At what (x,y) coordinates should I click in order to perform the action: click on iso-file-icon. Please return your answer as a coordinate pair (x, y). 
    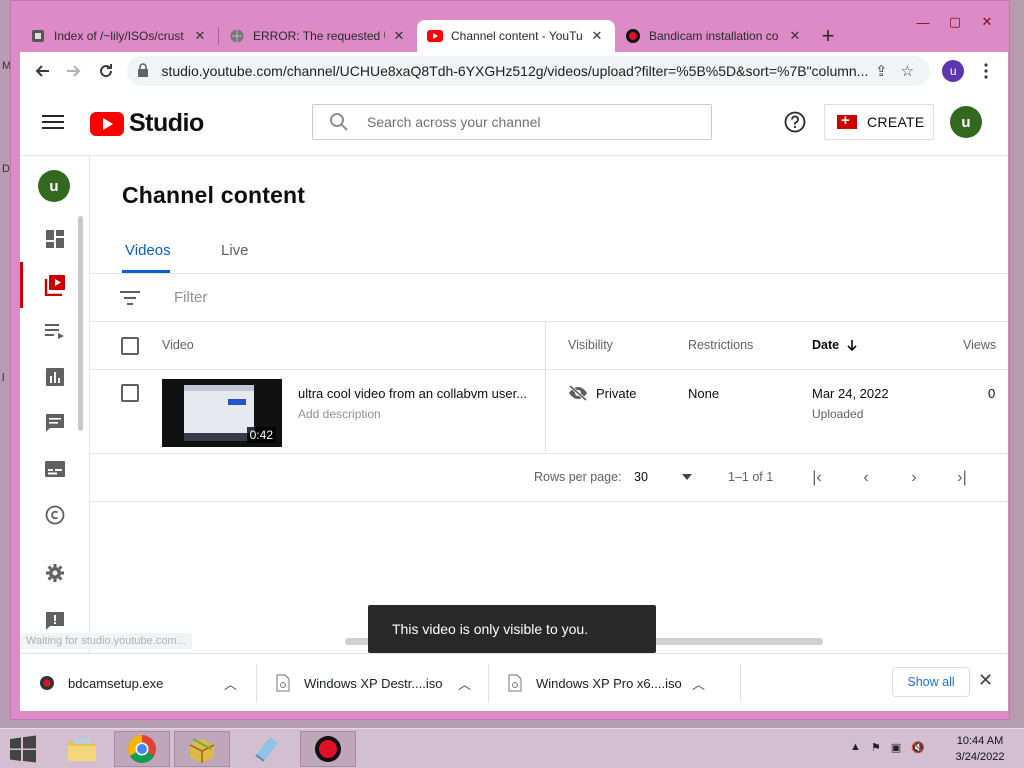
    Looking at the image, I should click on (515, 683).